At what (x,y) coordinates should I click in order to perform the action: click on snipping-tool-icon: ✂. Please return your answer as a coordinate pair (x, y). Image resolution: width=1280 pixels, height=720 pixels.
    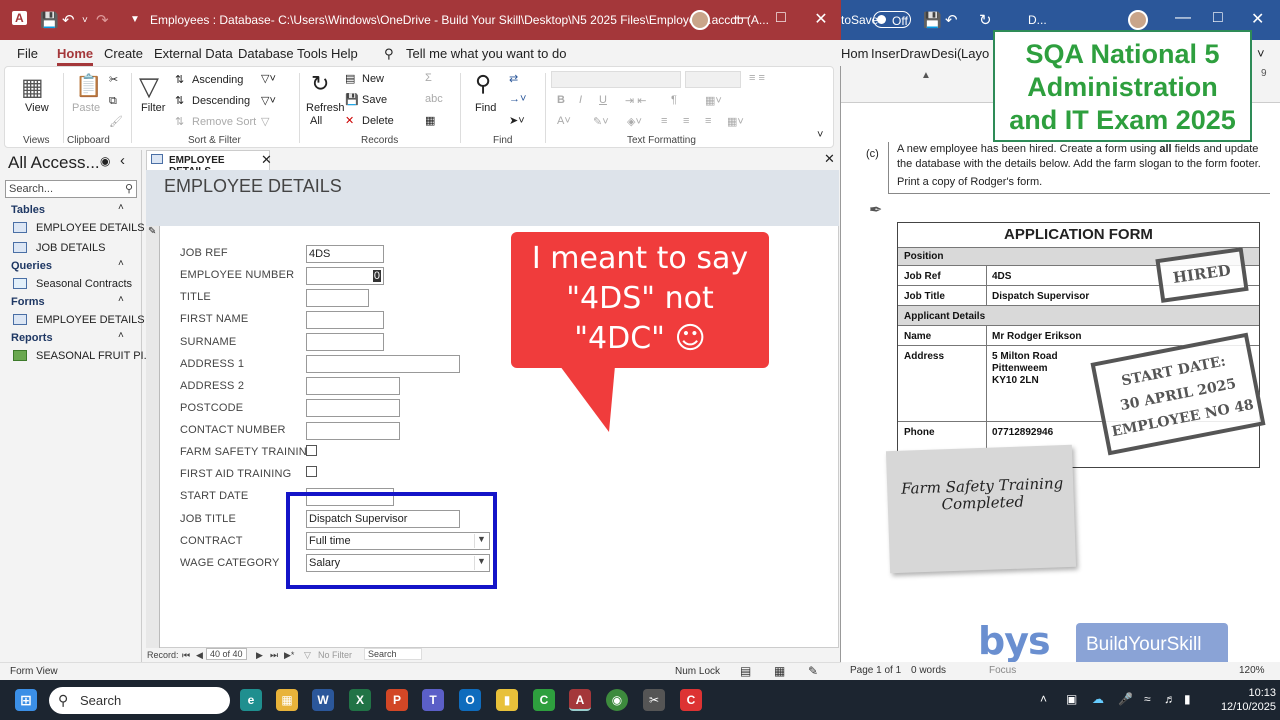
    Looking at the image, I should click on (654, 700).